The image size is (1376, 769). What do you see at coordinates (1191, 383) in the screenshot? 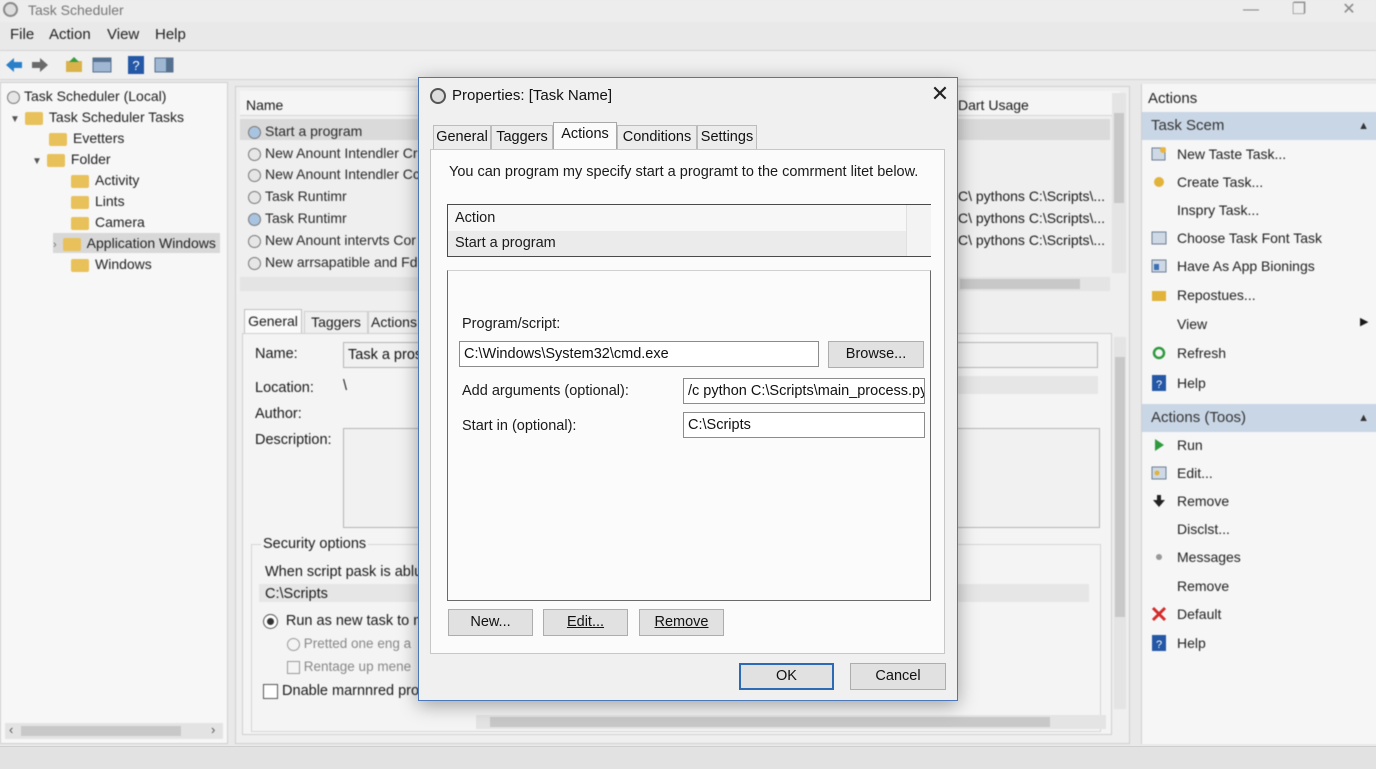
I see `action-help: Help` at bounding box center [1191, 383].